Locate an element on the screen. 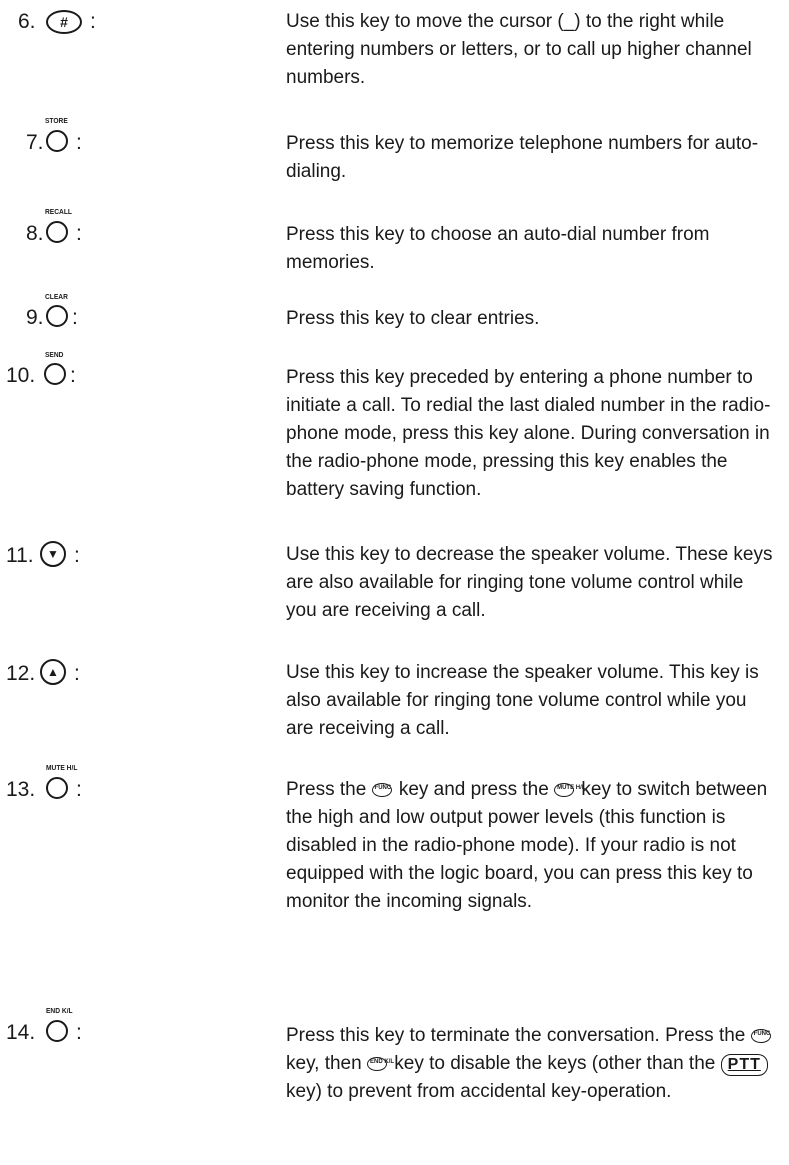 The image size is (789, 1165). key-label: SEND is located at coordinates (54, 355).